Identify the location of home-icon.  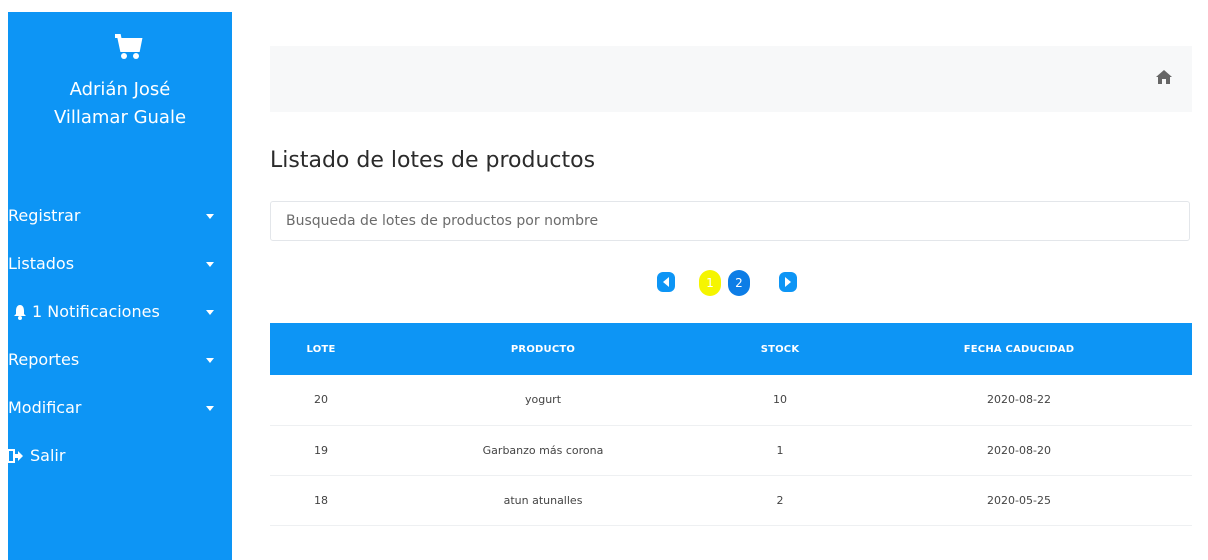
(1164, 77).